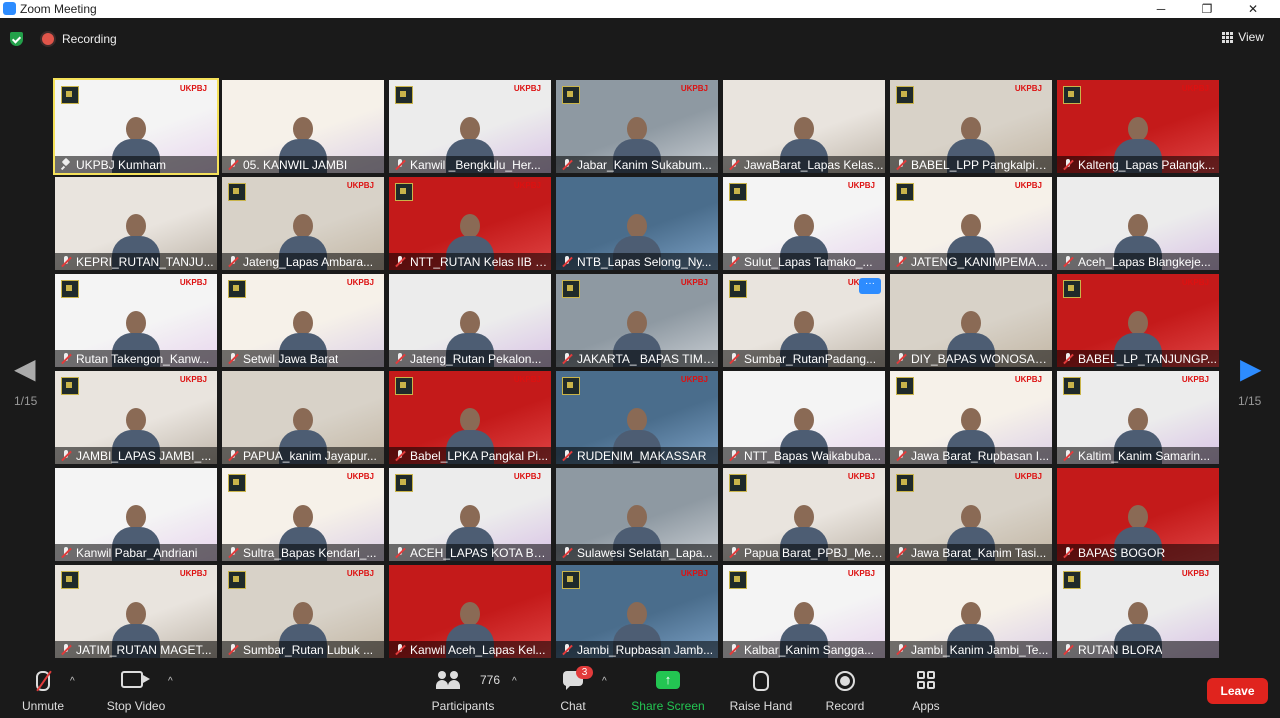  What do you see at coordinates (1207, 9) in the screenshot?
I see `maximize-button: ❐` at bounding box center [1207, 9].